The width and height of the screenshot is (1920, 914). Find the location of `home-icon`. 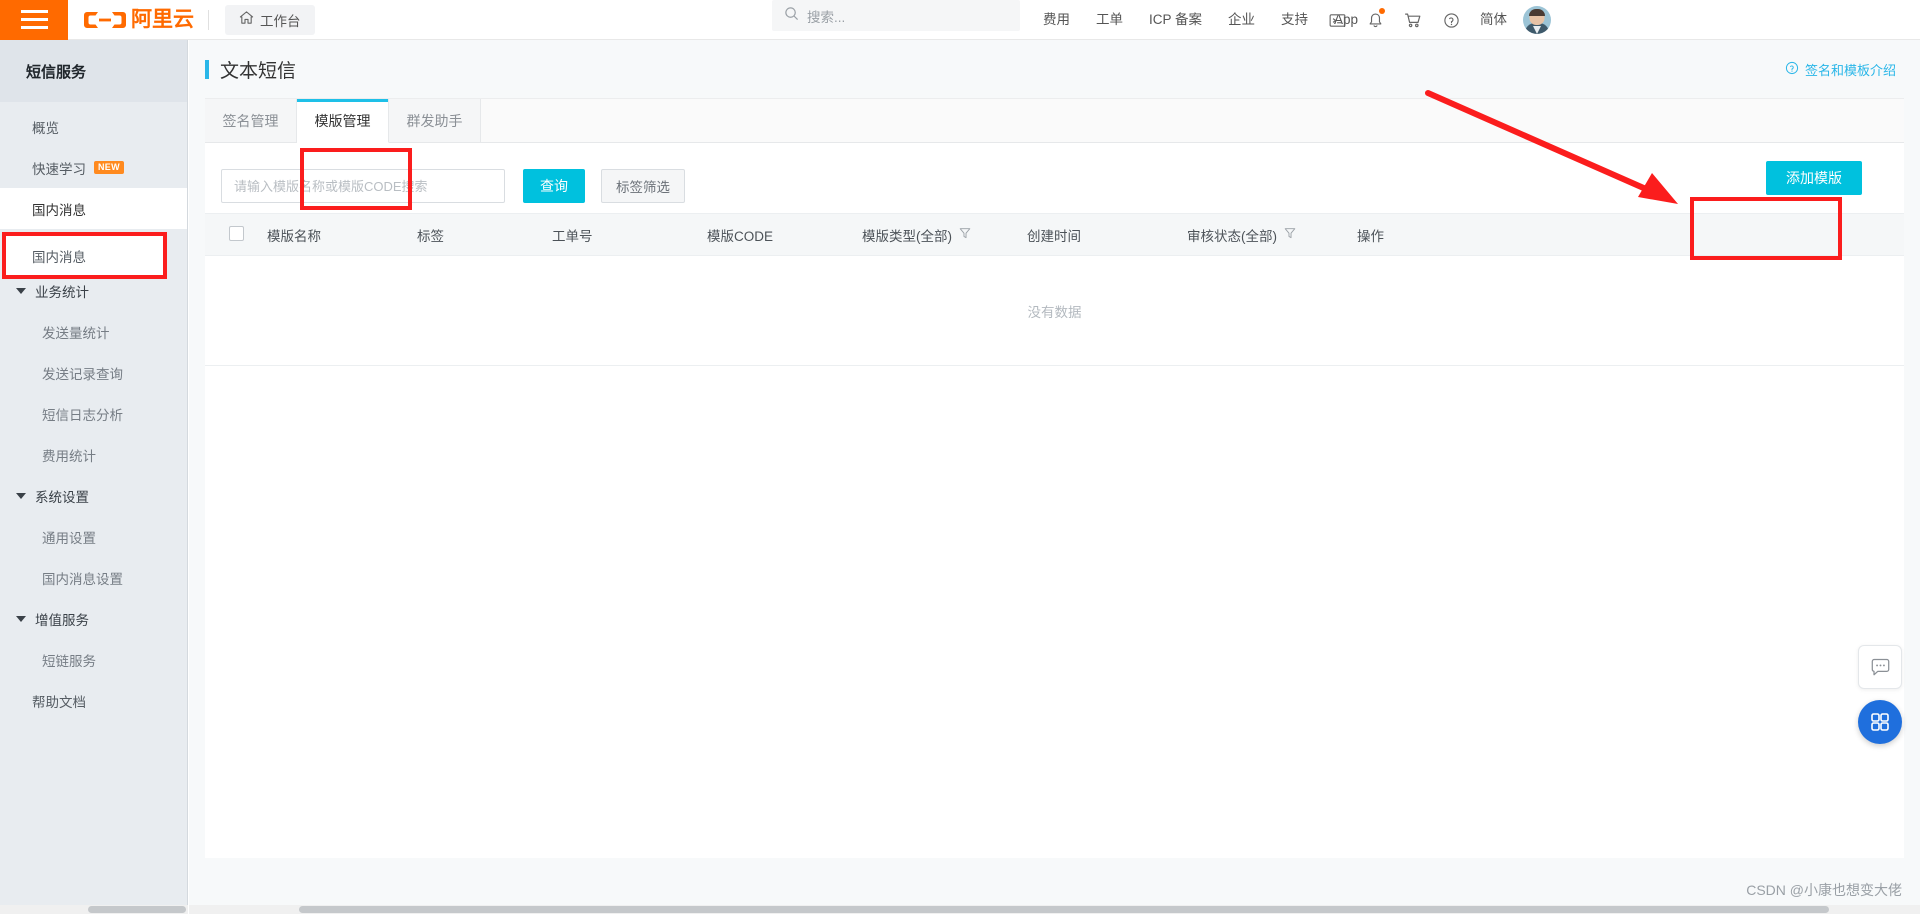

home-icon is located at coordinates (246, 20).